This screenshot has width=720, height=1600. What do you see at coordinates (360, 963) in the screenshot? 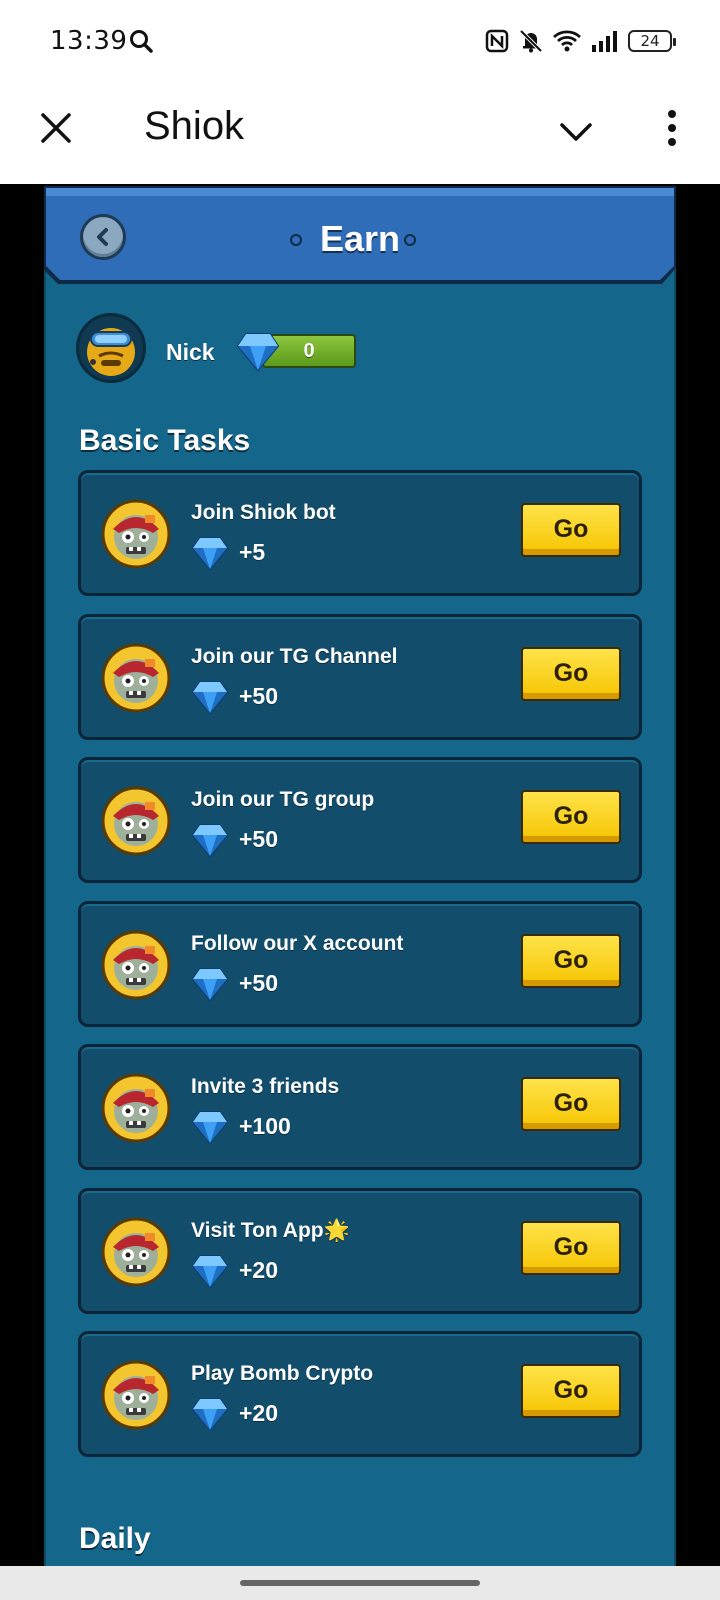
I see `task-card: Follow our X account +50 Go` at bounding box center [360, 963].